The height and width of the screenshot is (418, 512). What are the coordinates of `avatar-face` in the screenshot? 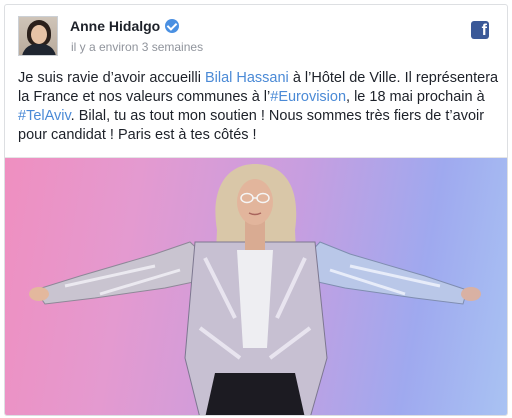 It's located at (39, 34).